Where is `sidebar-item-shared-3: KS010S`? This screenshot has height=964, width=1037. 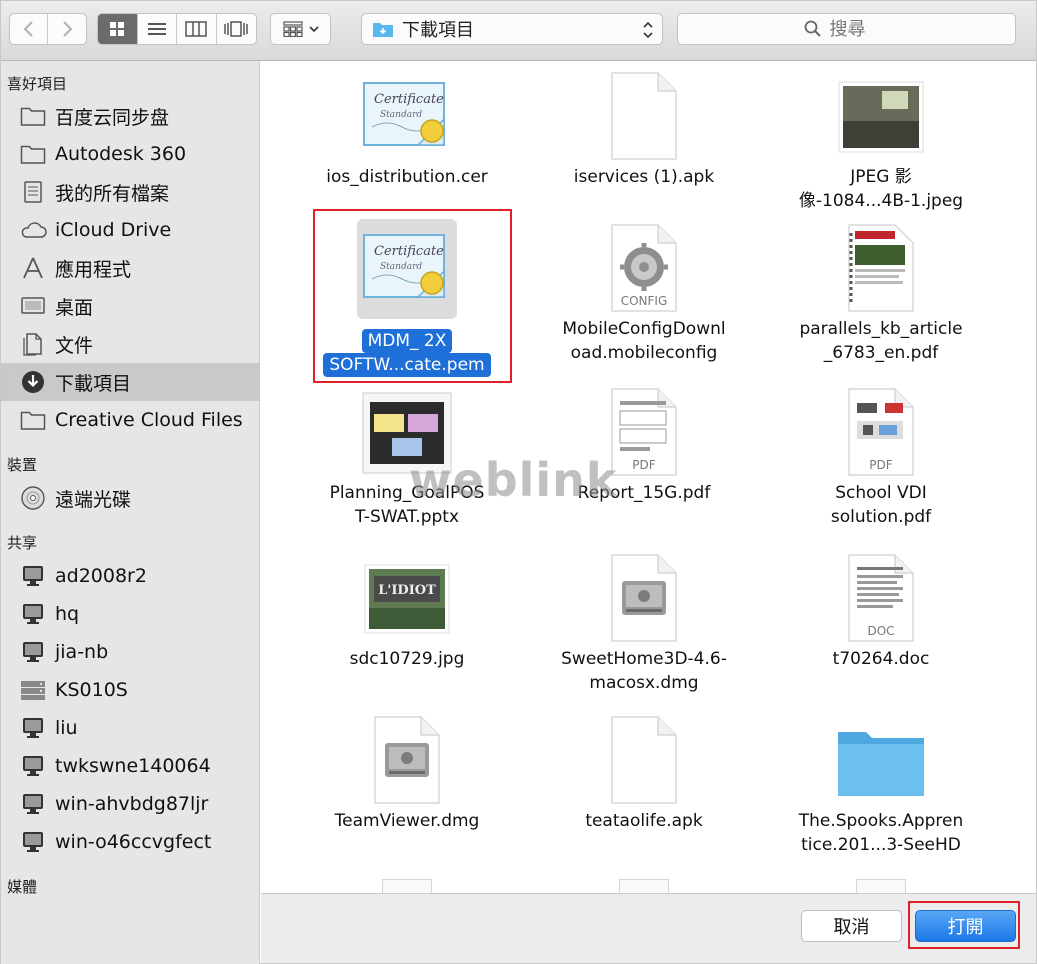
sidebar-item-shared-3: KS010S is located at coordinates (130, 690).